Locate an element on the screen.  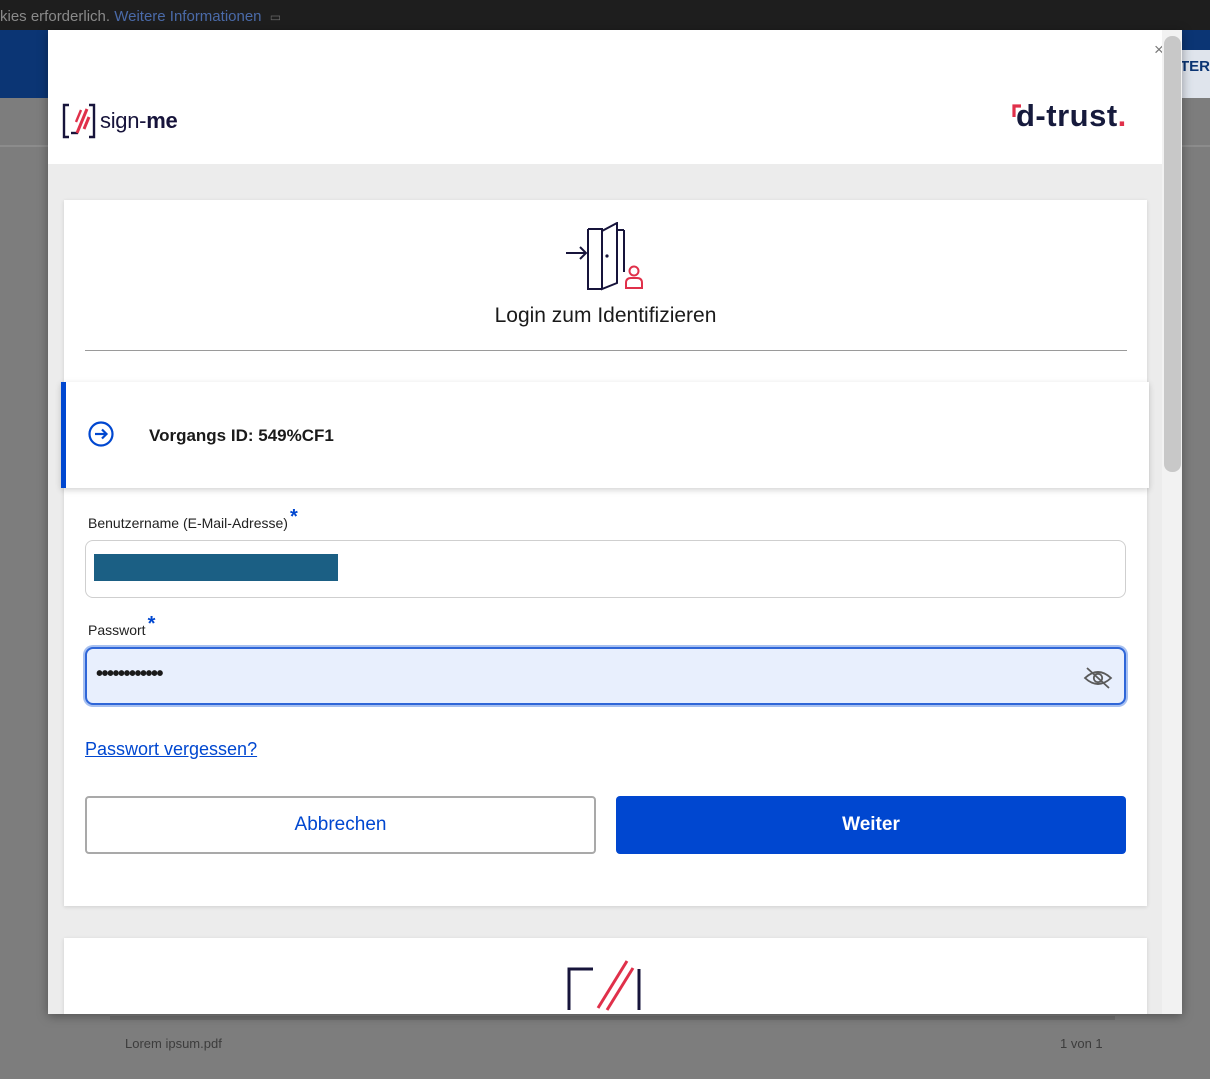
dtrust-logo: d-trust. is located at coordinates (1069, 116).